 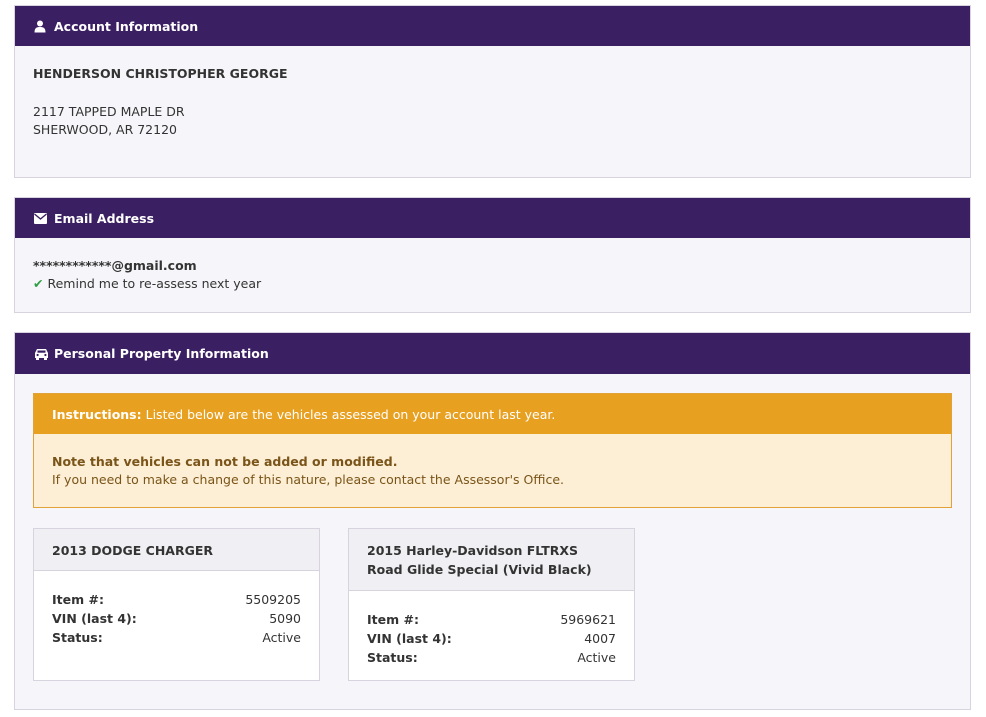 I want to click on vin-value: 5090, so click(x=285, y=618).